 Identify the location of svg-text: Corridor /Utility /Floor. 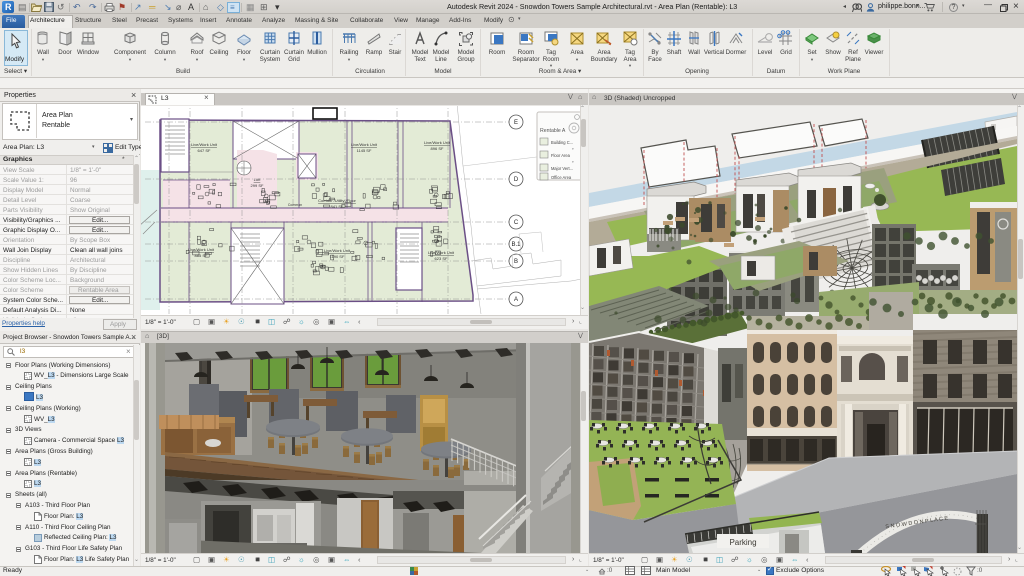
(337, 200).